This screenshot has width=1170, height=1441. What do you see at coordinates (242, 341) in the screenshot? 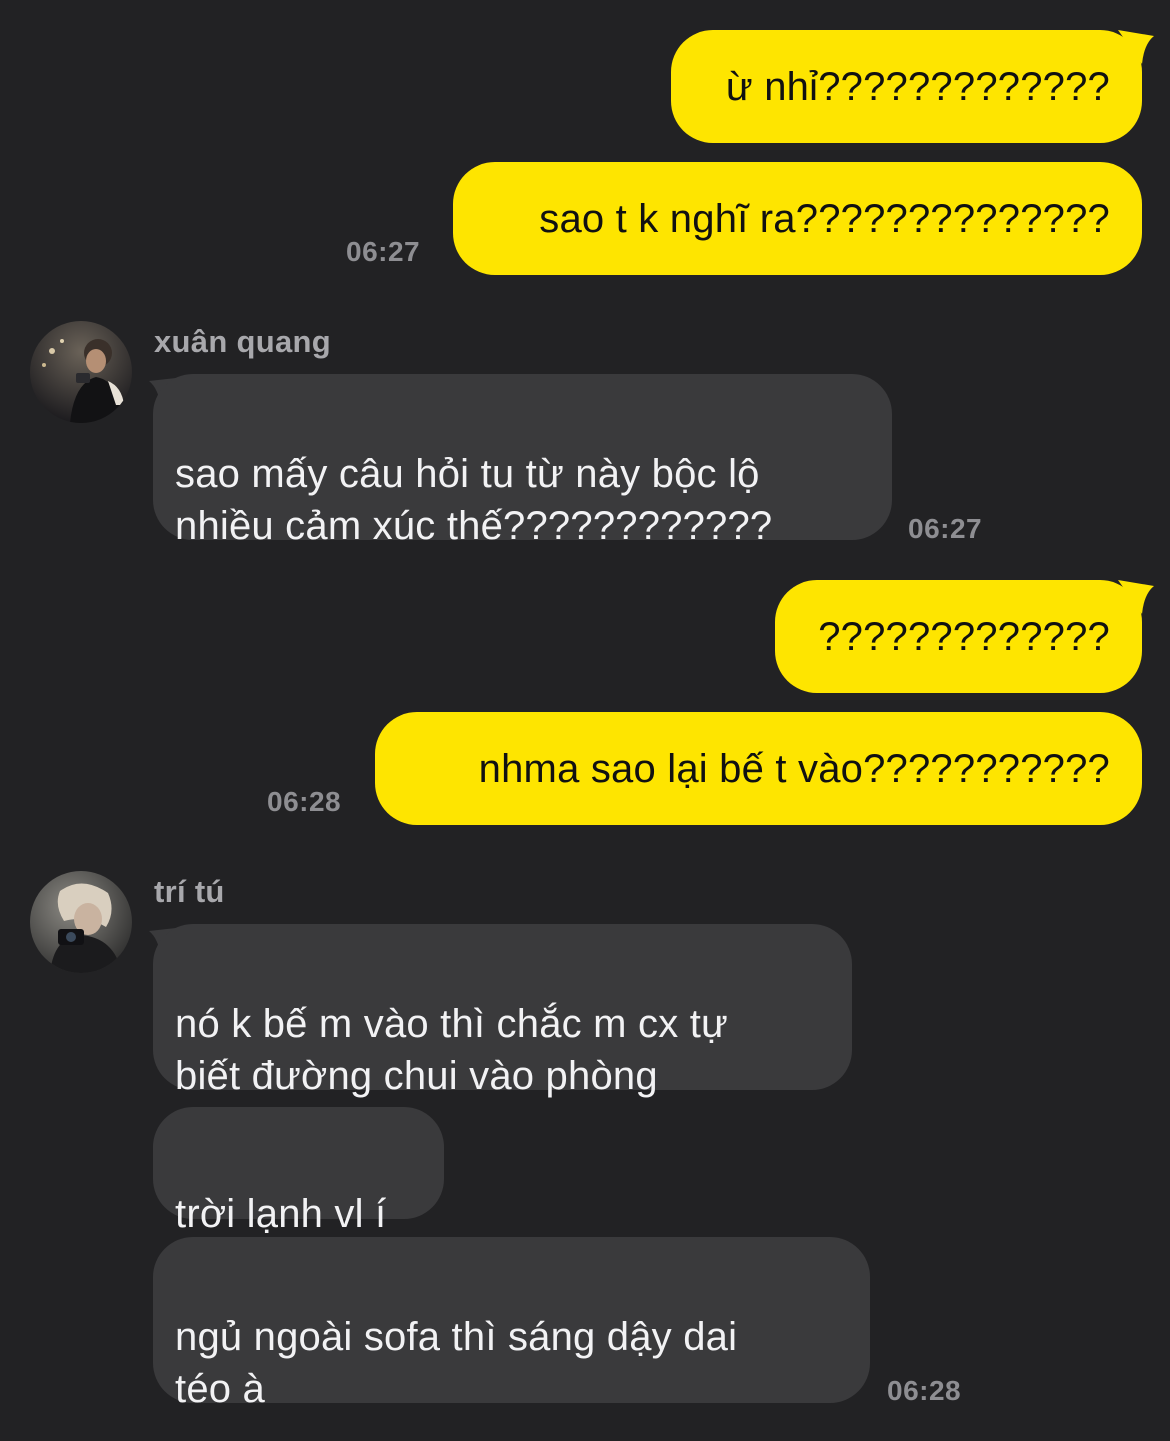
I see `sender-name: xuân quang` at bounding box center [242, 341].